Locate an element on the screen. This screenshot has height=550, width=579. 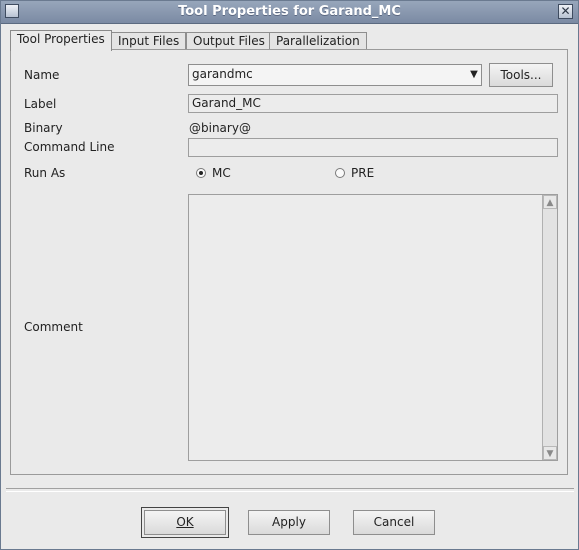
tab-input-files: Input Files is located at coordinates (149, 41).